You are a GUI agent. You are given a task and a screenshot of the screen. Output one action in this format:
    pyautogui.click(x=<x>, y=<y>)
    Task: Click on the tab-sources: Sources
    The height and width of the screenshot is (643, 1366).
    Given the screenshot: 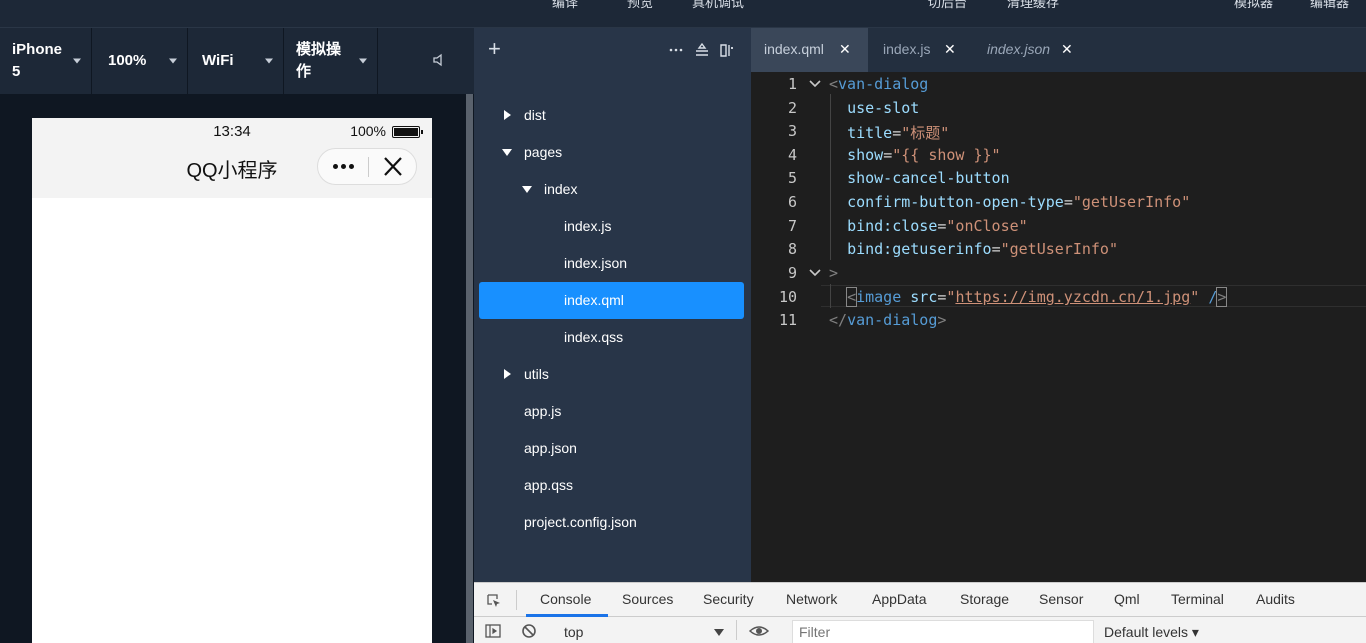 What is the action you would take?
    pyautogui.click(x=647, y=599)
    